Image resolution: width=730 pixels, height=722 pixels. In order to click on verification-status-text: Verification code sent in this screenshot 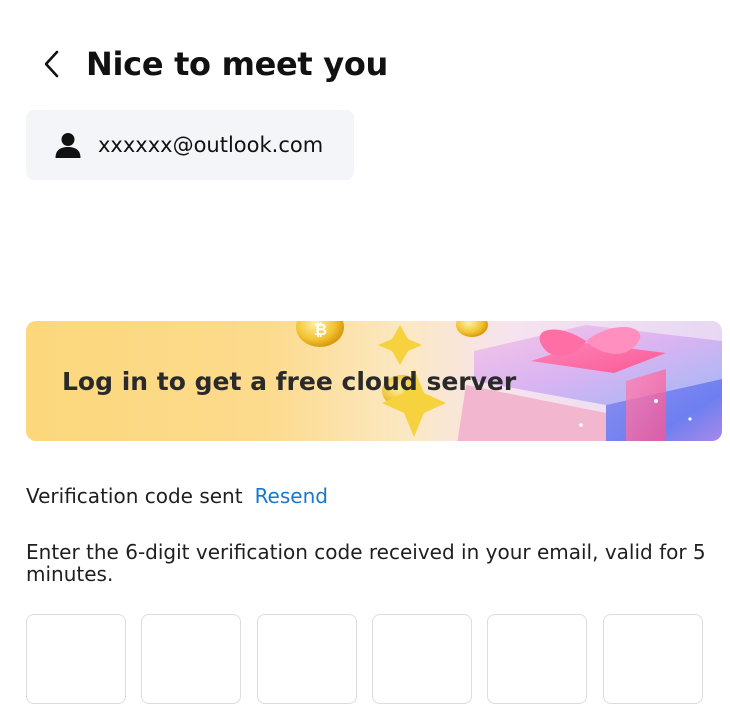, I will do `click(134, 496)`.